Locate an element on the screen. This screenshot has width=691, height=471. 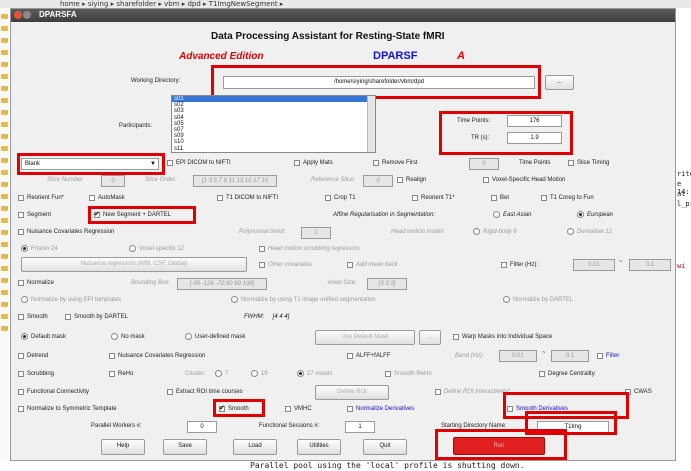
segment-checkbox is located at coordinates (21, 215).